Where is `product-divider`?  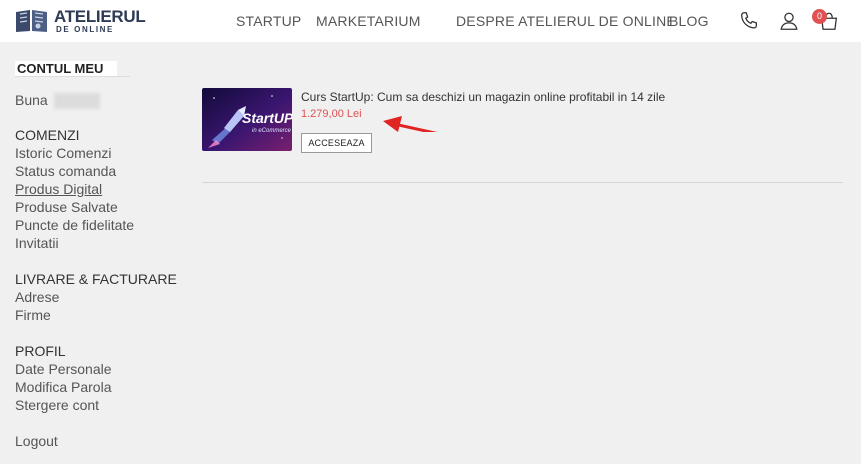
product-divider is located at coordinates (522, 182).